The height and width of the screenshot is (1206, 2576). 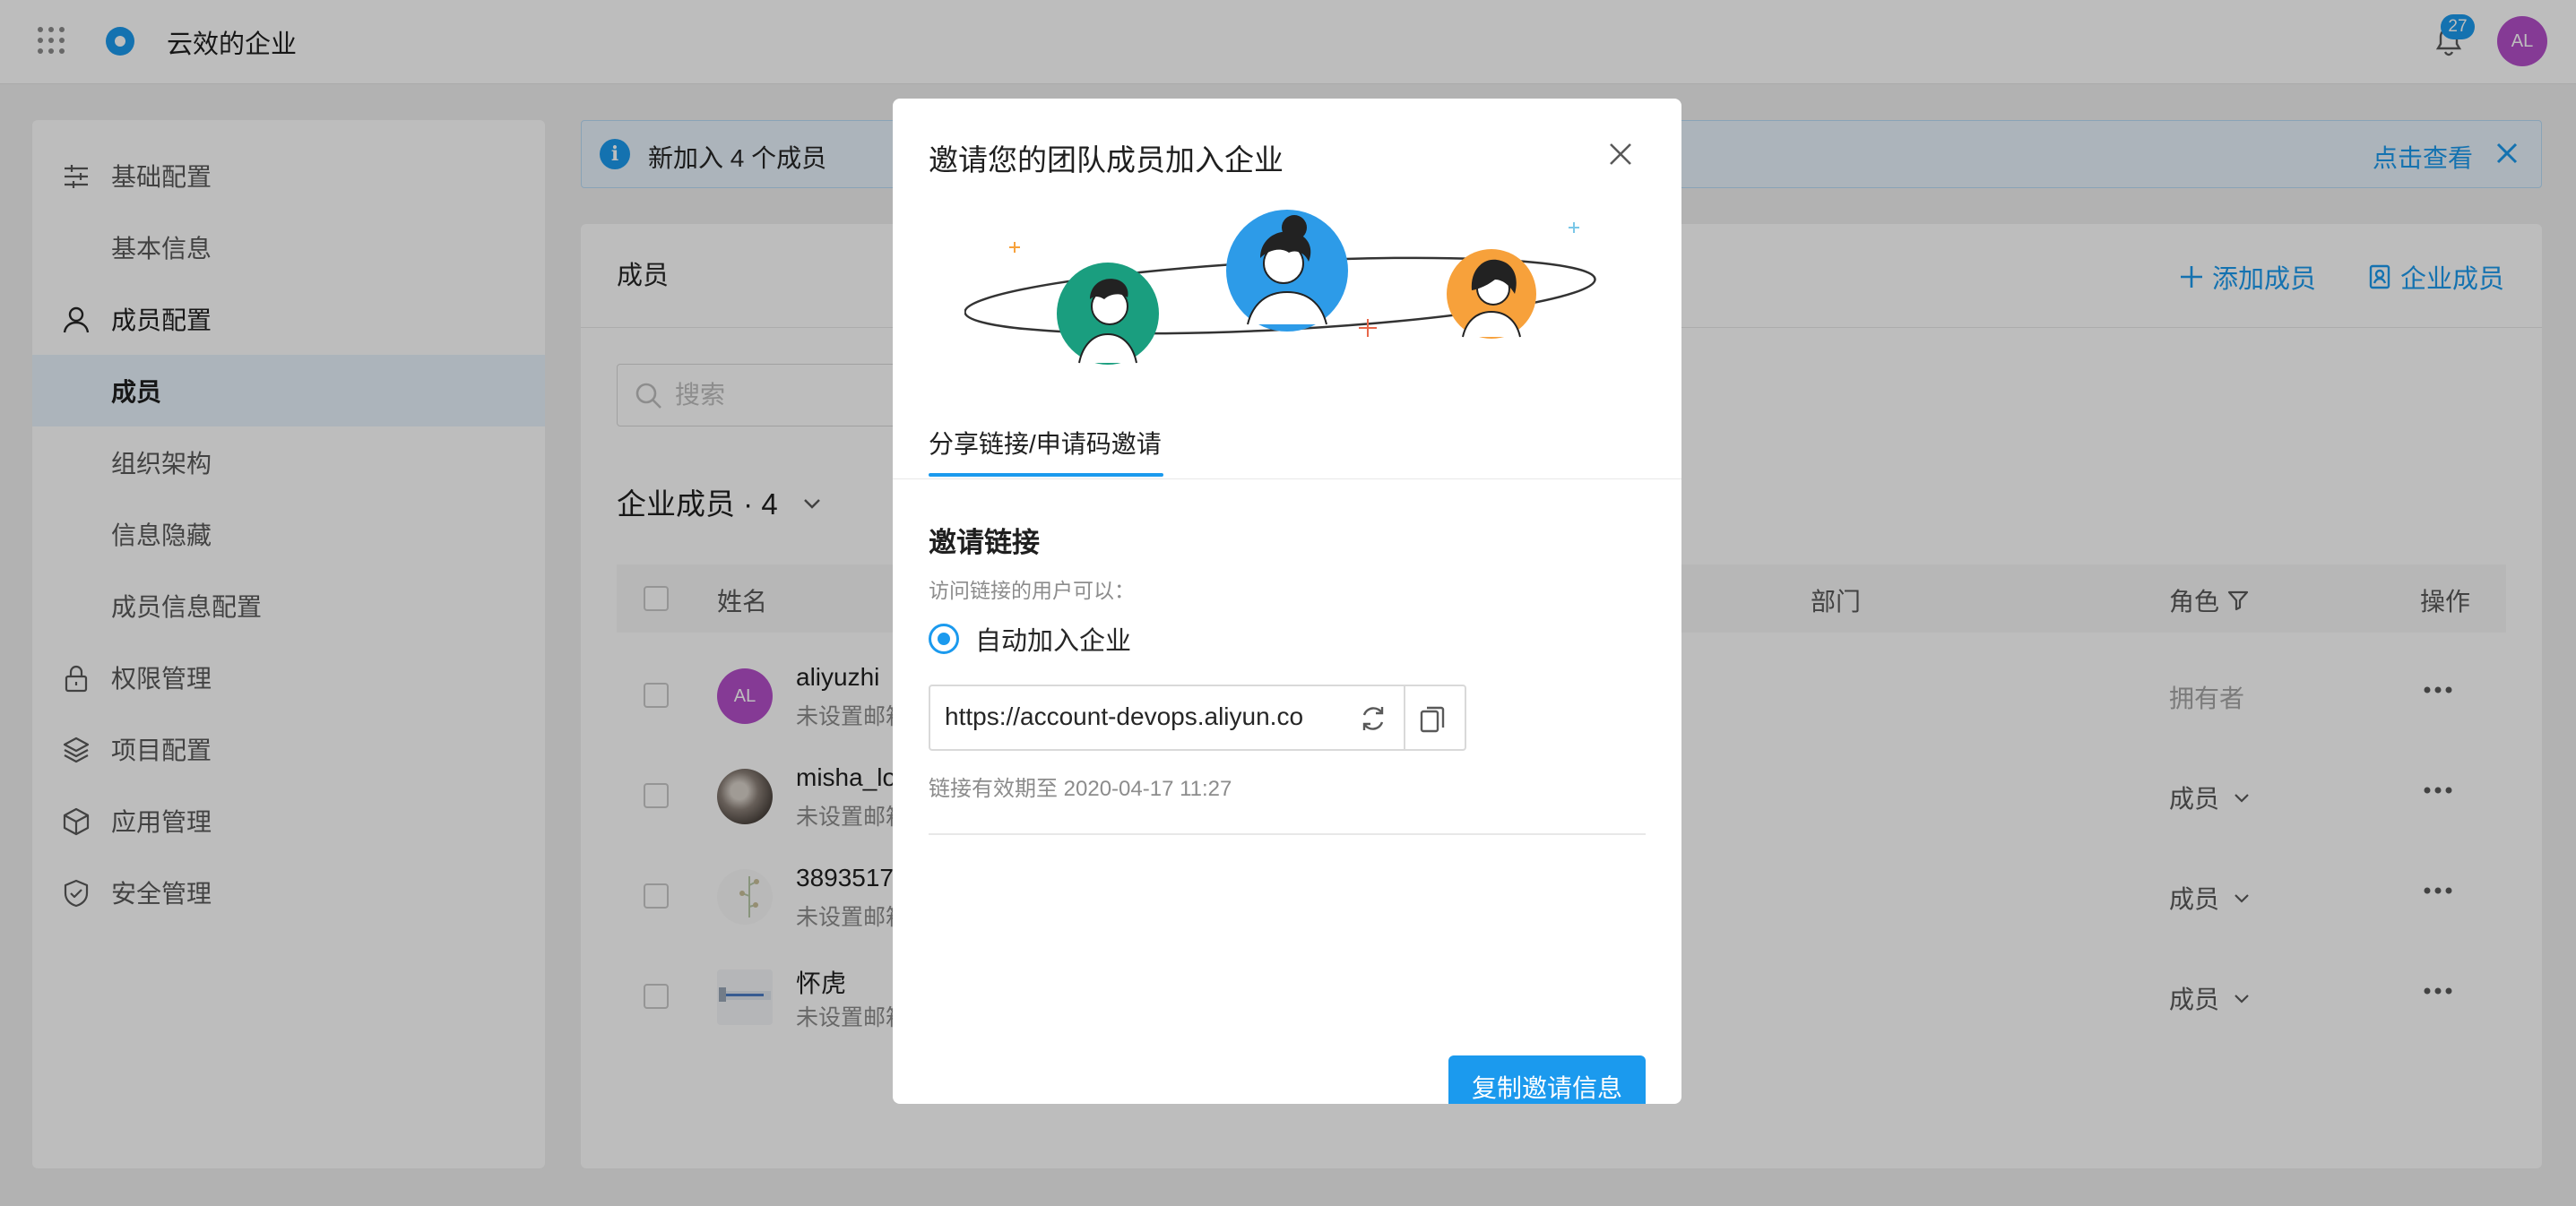 I want to click on tab-share-link: 分享链接/申请码邀请, so click(x=1045, y=452).